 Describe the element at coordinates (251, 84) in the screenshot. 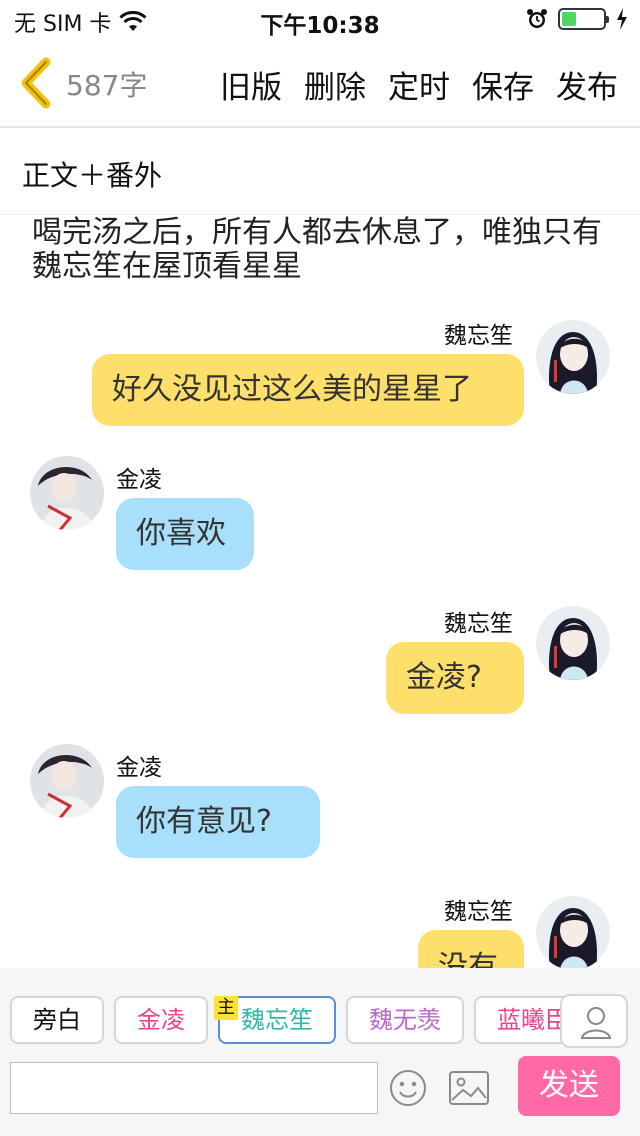

I see `old-version-button: 旧版` at that location.